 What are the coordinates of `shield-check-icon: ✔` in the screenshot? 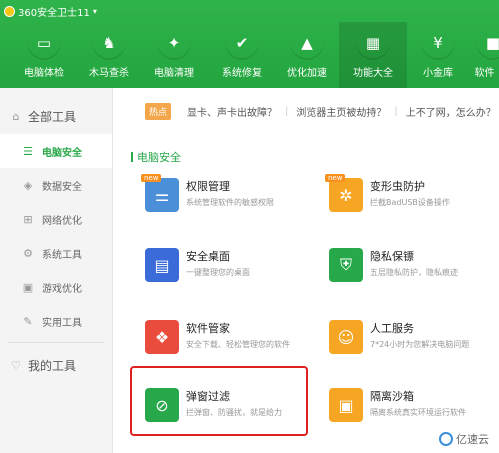 It's located at (242, 43).